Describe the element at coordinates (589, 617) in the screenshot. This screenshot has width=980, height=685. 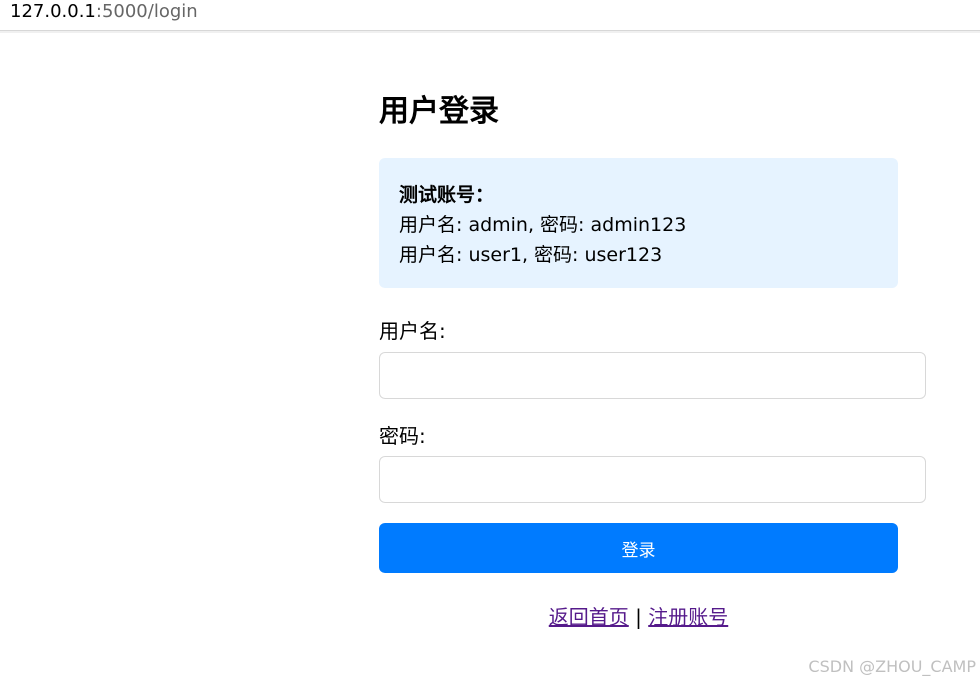
I see `back-home-link: 返回首页` at that location.